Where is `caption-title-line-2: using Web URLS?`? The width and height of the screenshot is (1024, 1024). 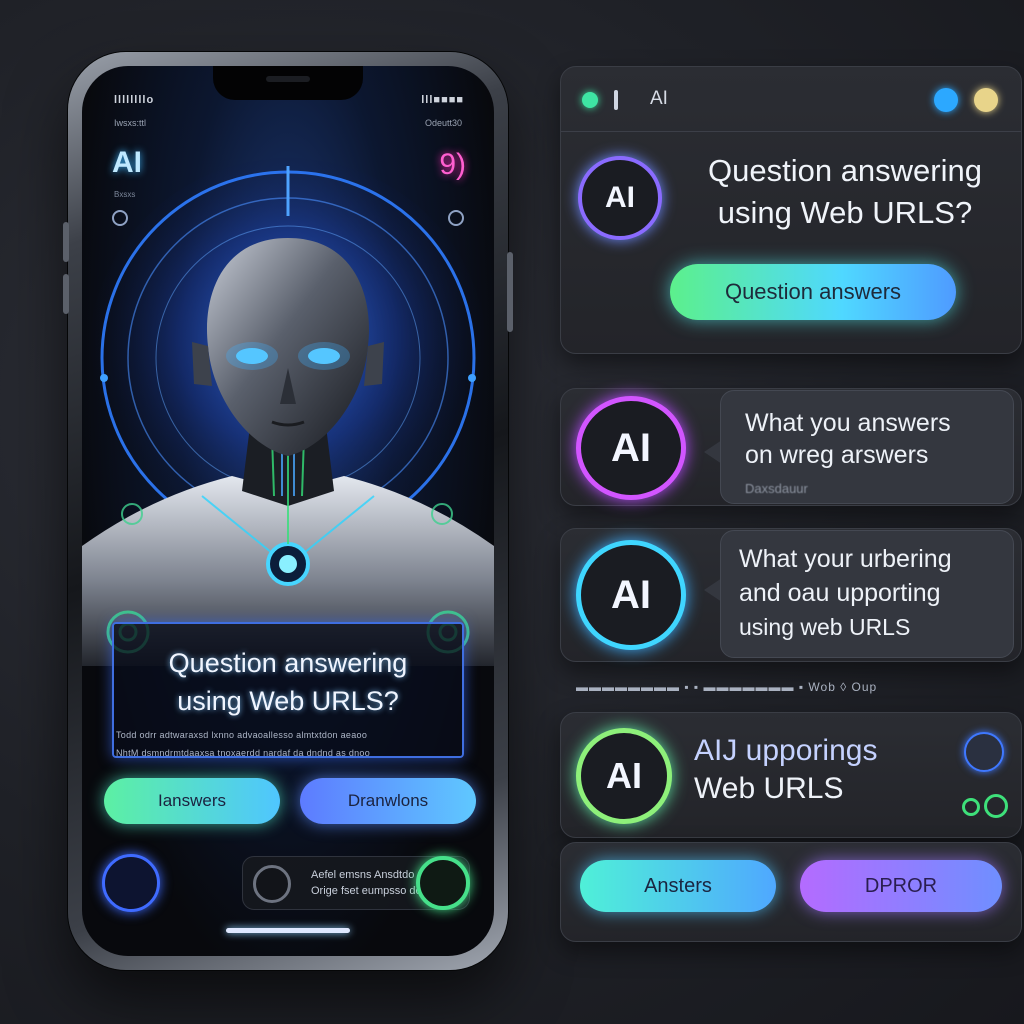 caption-title-line-2: using Web URLS? is located at coordinates (288, 701).